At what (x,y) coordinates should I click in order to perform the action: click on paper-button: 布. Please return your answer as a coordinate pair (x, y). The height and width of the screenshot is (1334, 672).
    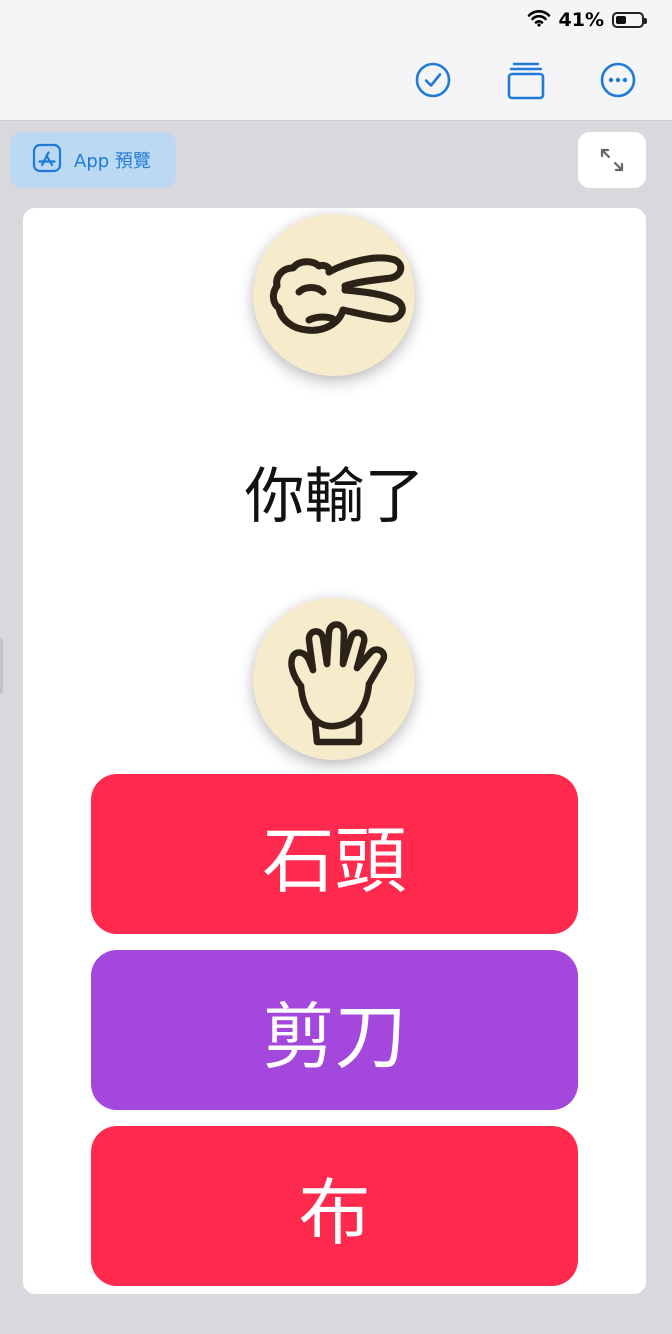
    Looking at the image, I should click on (334, 1206).